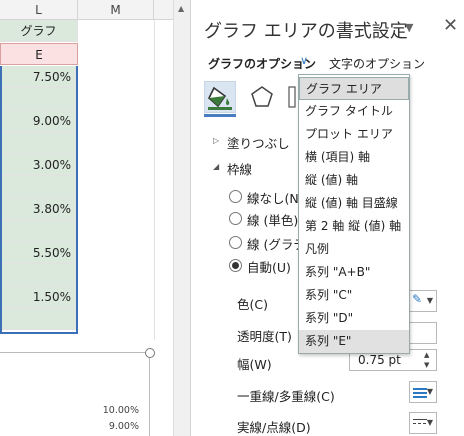  What do you see at coordinates (450, 25) in the screenshot?
I see `close-icon: ✕` at bounding box center [450, 25].